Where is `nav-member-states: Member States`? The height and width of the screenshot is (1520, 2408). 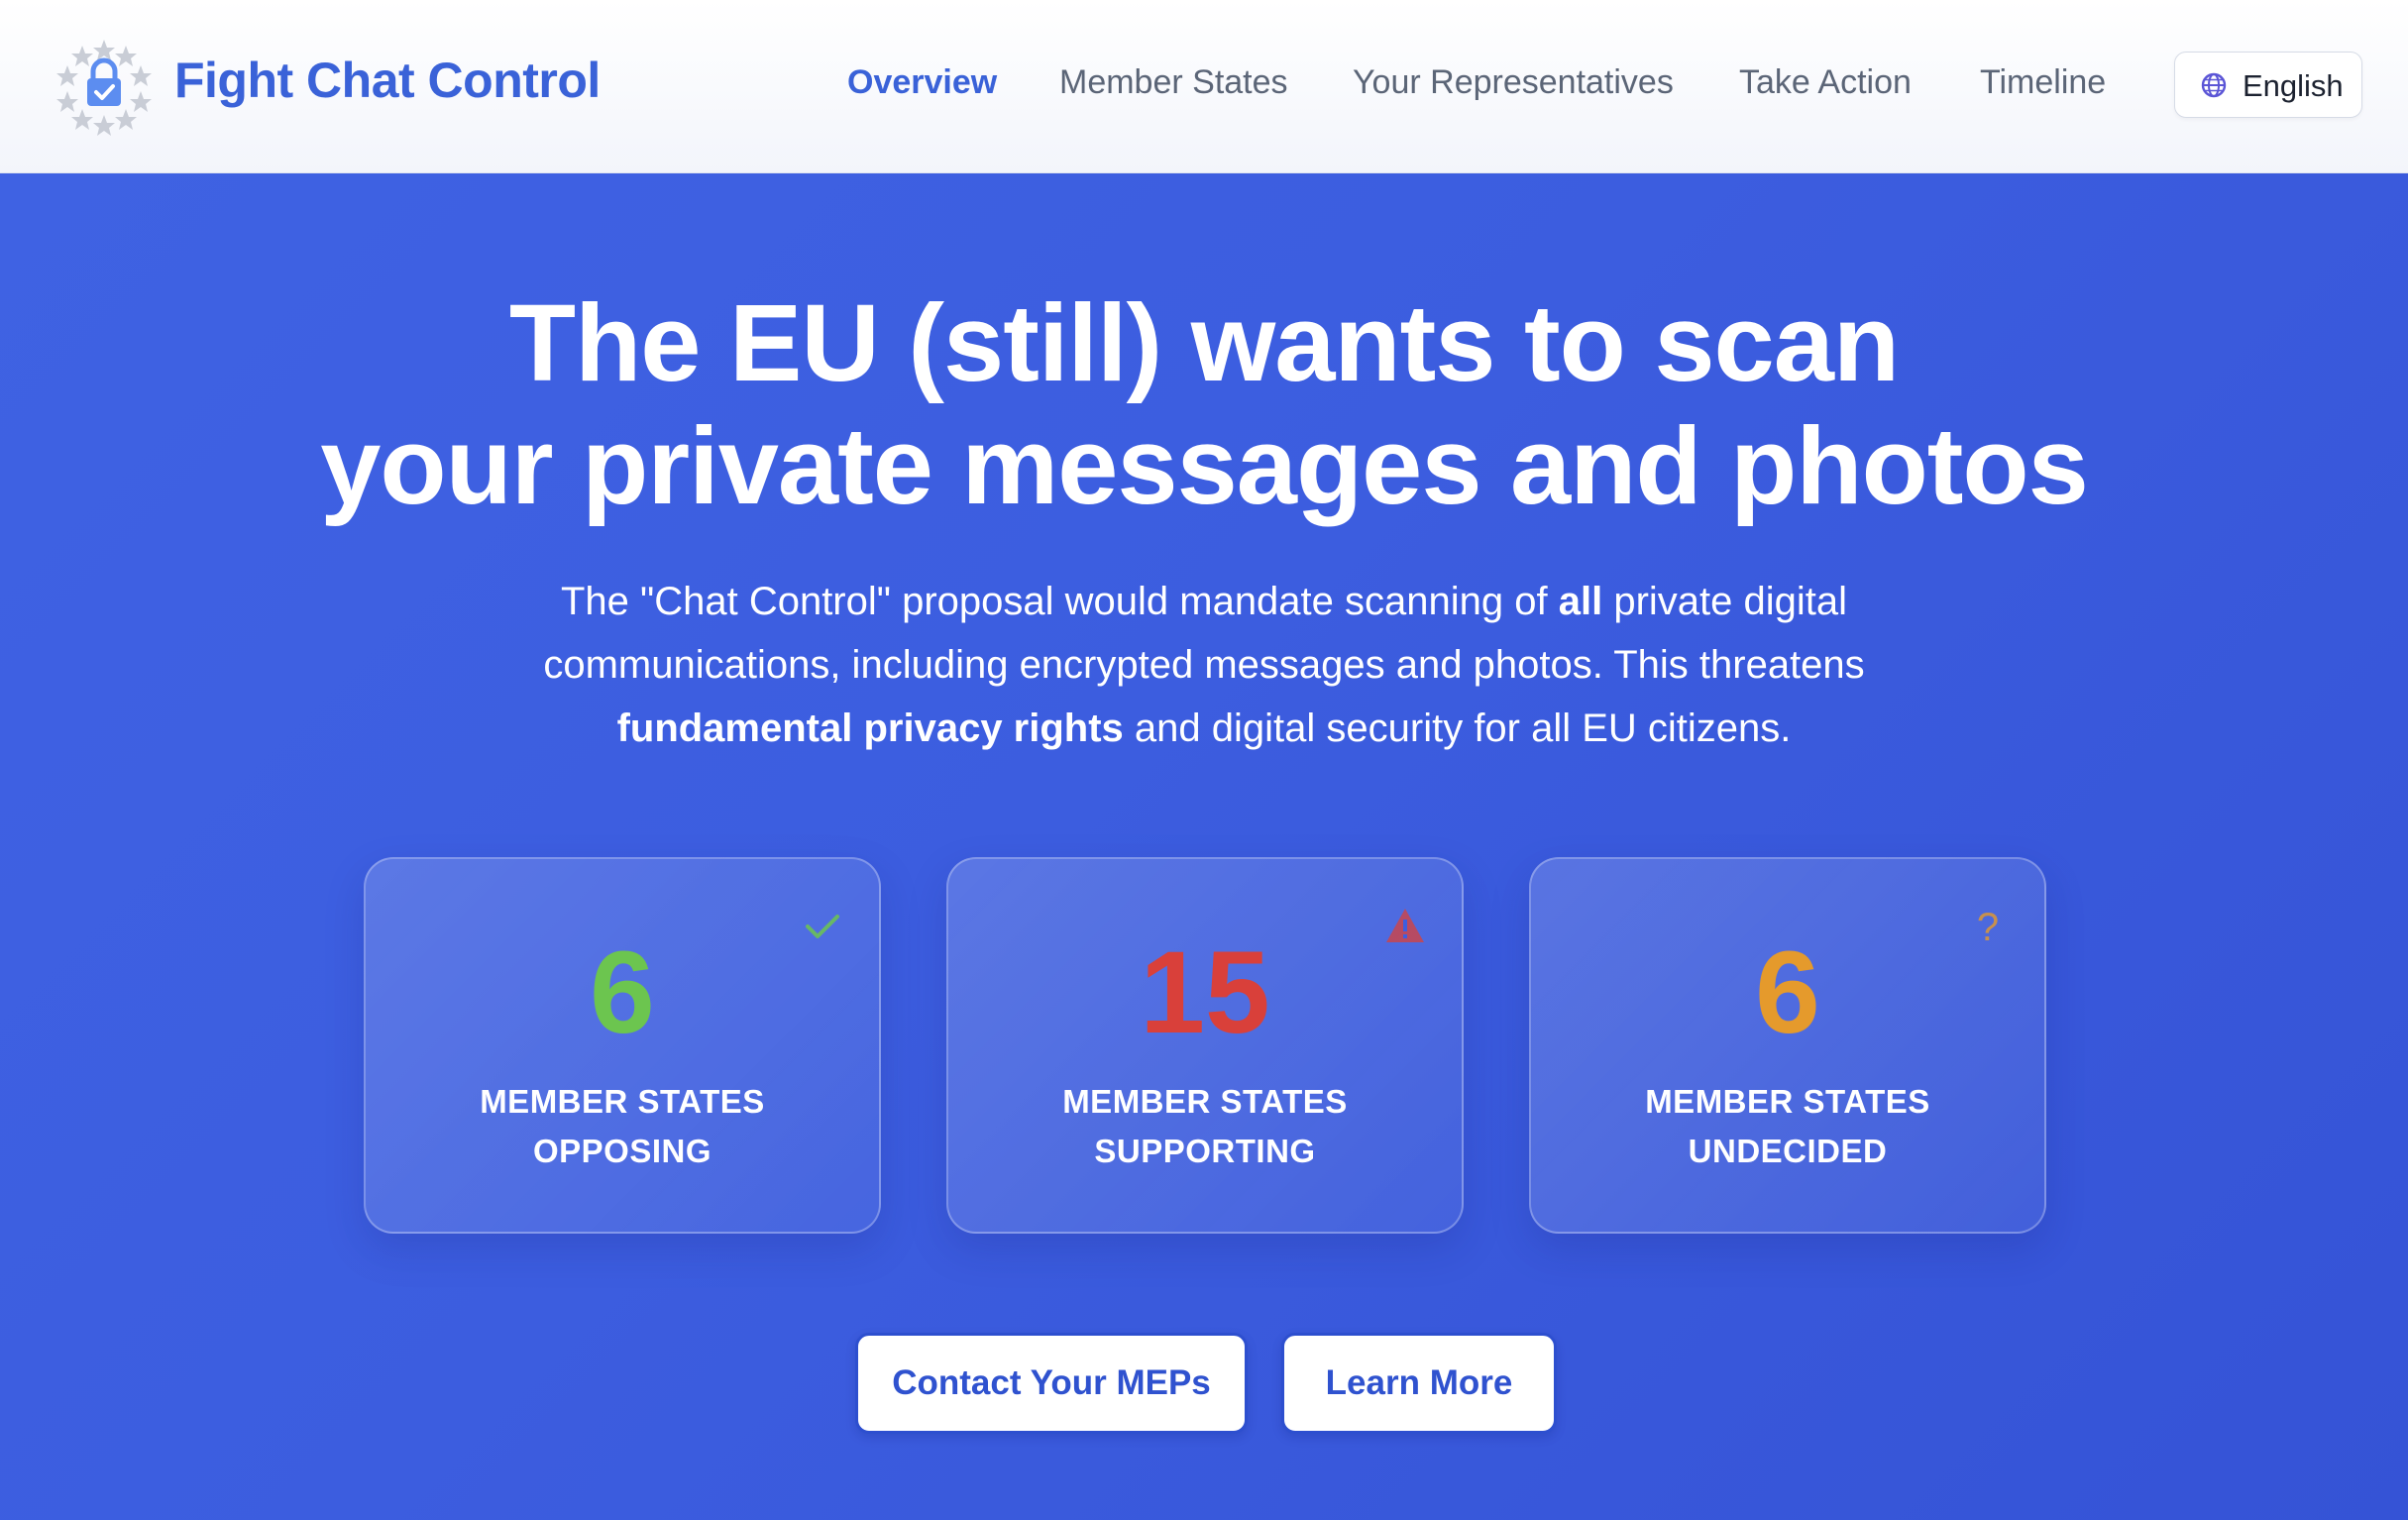
nav-member-states: Member States is located at coordinates (1173, 83).